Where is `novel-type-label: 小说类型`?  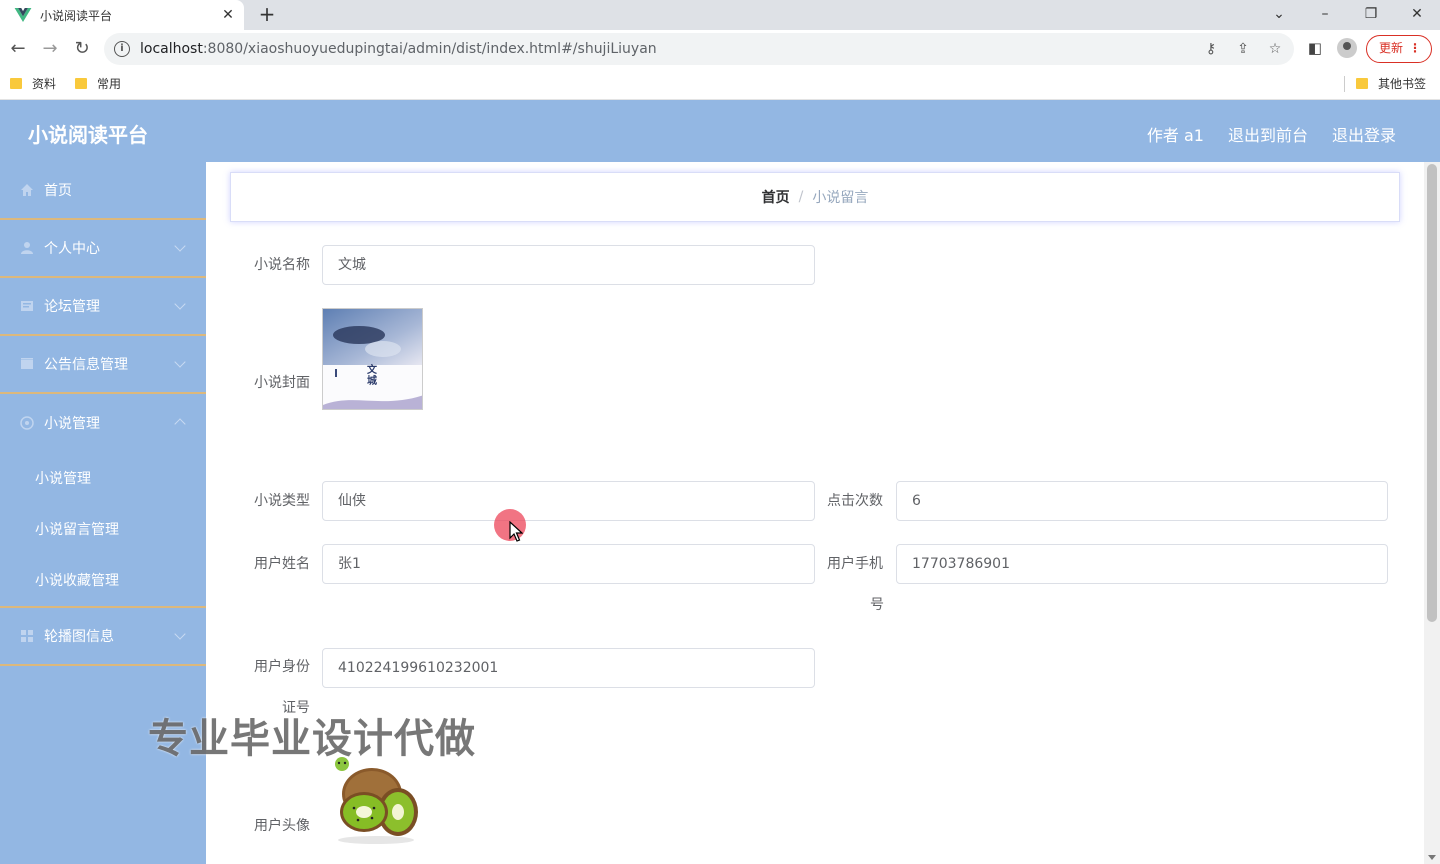 novel-type-label: 小说类型 is located at coordinates (282, 501).